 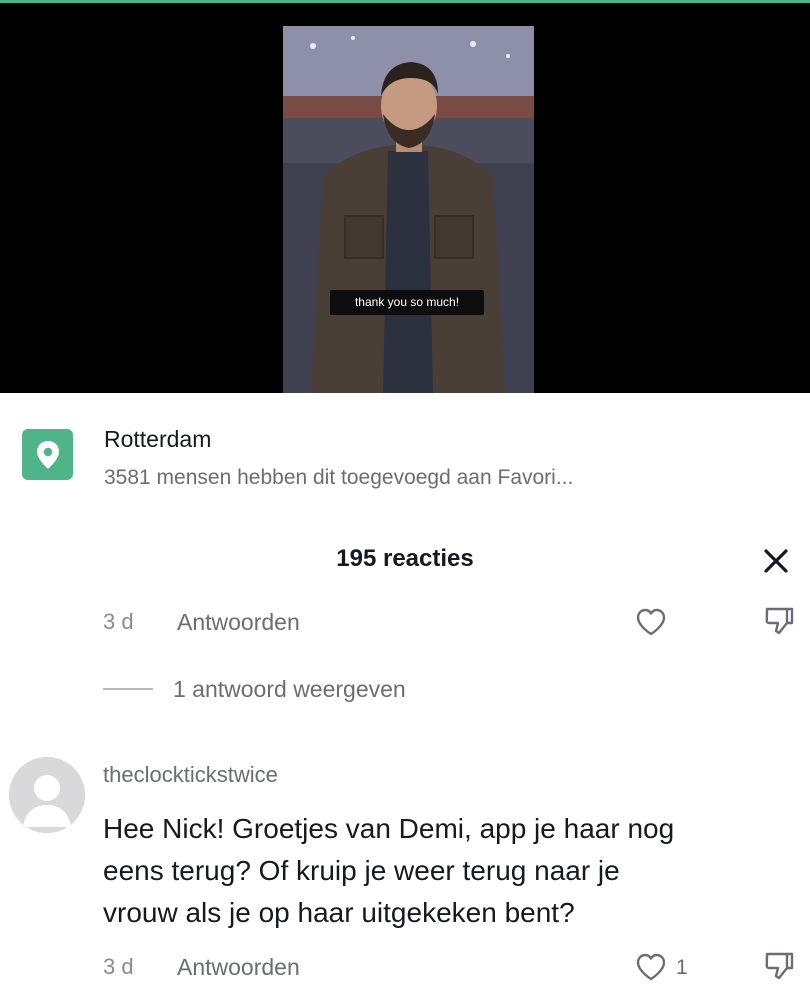 I want to click on video-scene-image, so click(x=408, y=209).